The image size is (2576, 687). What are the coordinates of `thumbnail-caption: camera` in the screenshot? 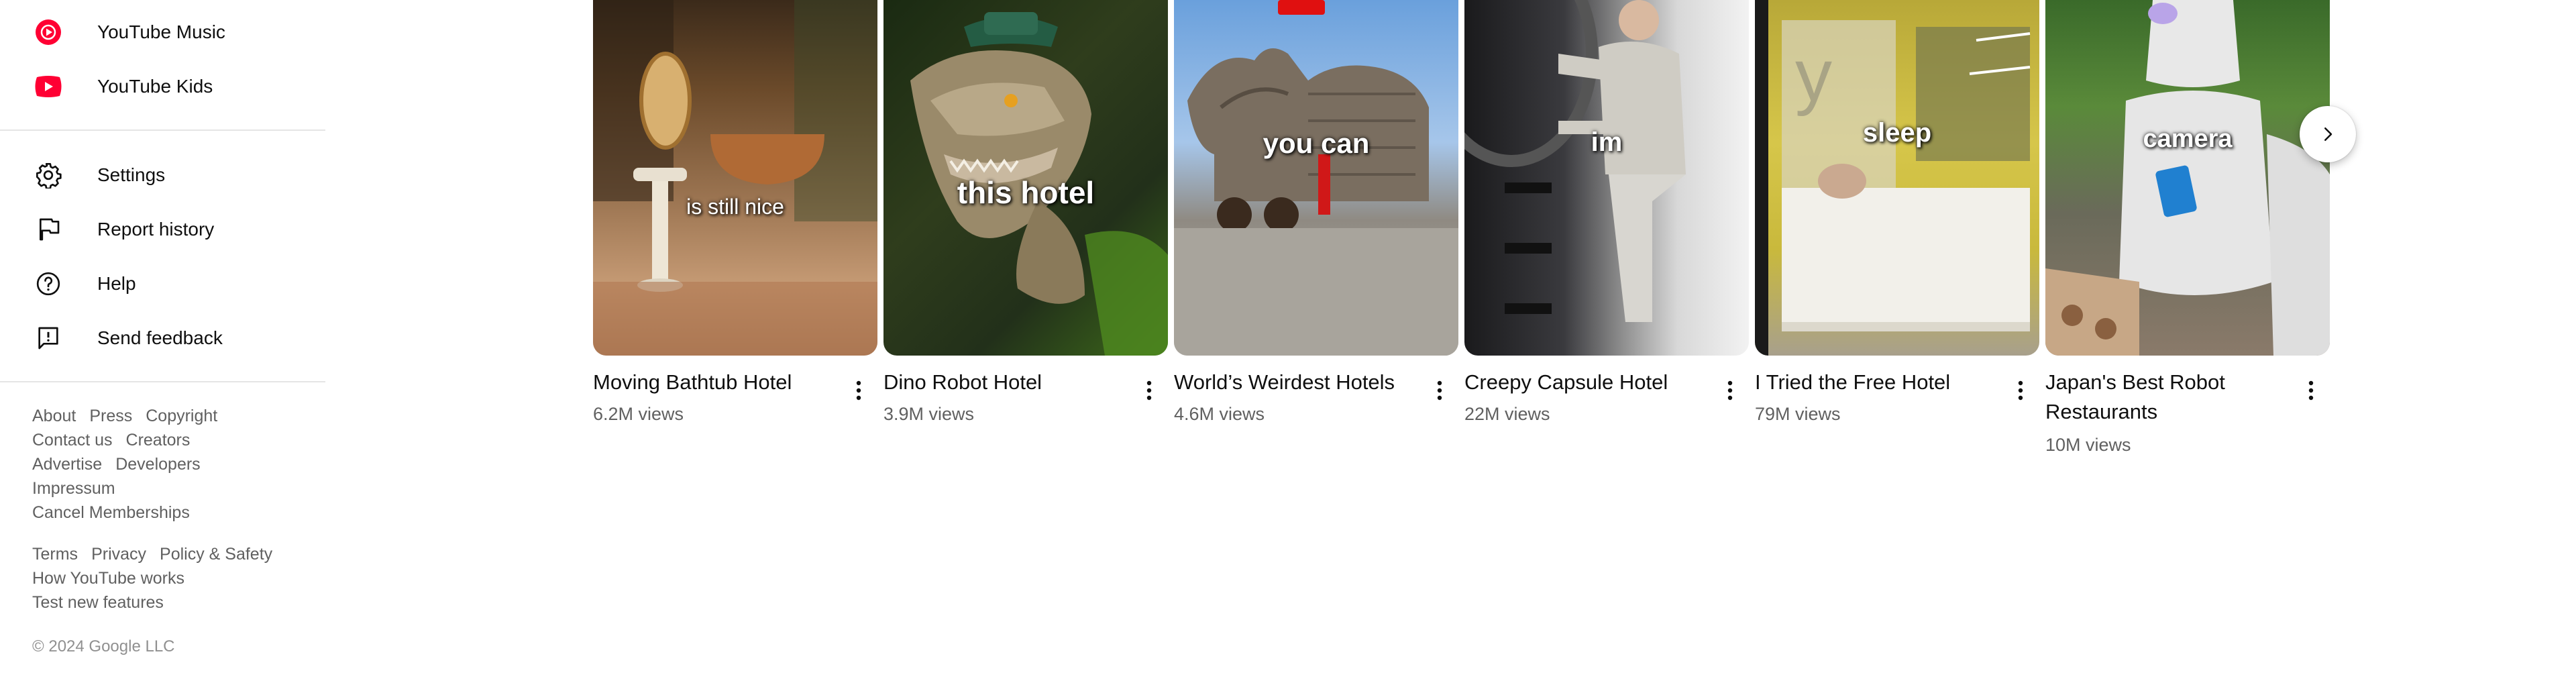 It's located at (2188, 139).